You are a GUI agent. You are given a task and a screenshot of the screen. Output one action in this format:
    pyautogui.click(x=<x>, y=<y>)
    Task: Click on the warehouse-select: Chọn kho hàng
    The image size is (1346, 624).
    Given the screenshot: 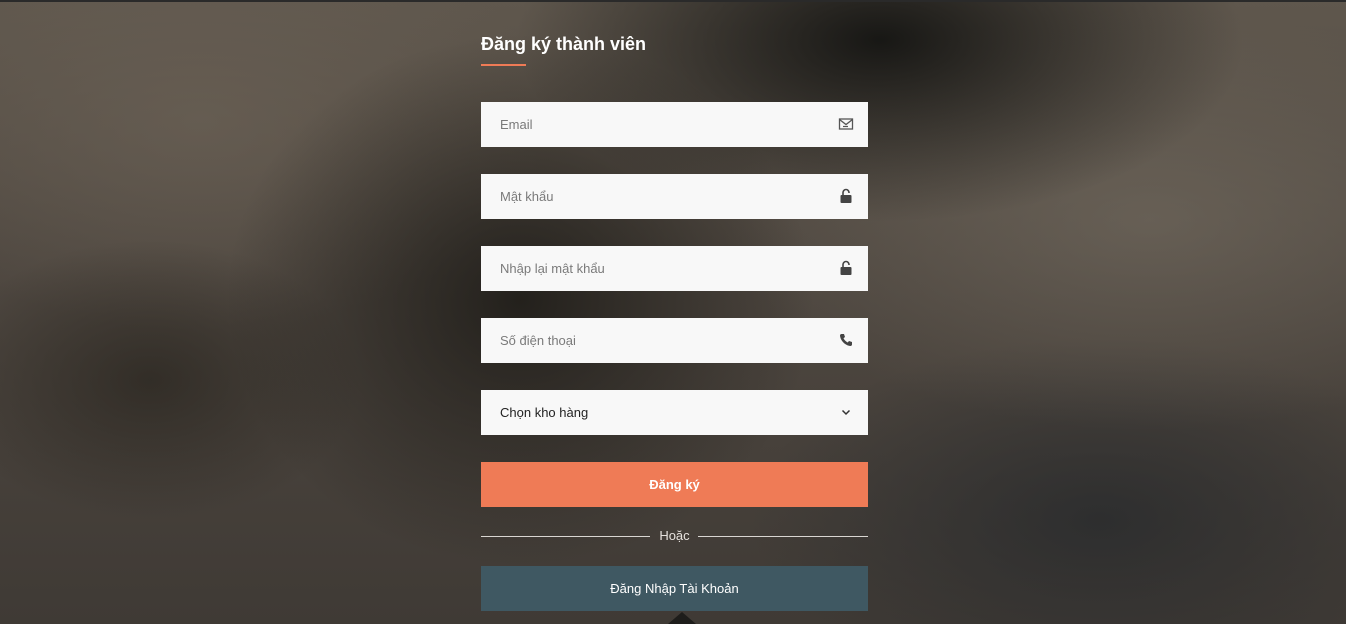 What is the action you would take?
    pyautogui.click(x=674, y=412)
    